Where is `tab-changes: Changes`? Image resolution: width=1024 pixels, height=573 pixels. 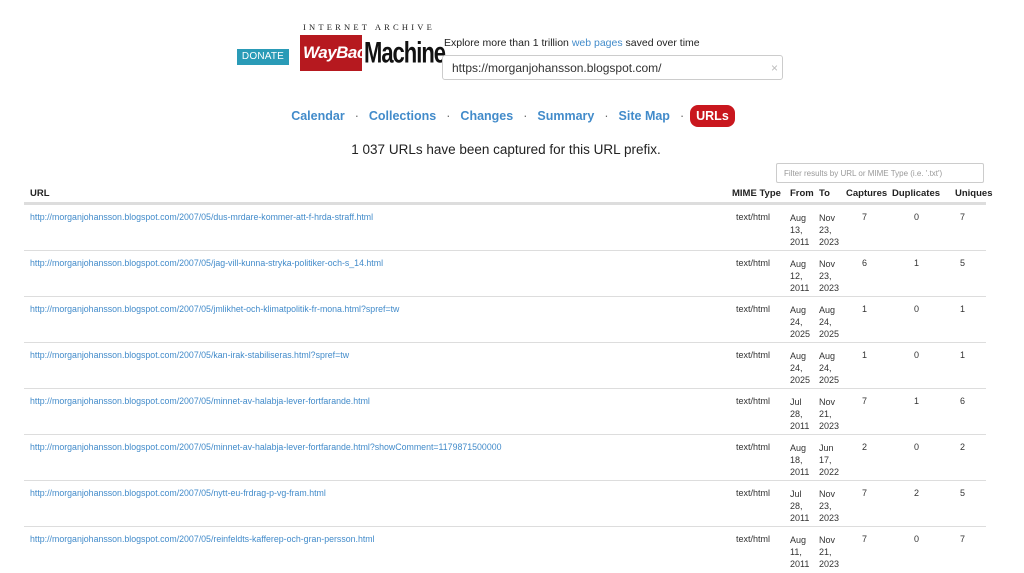 tab-changes: Changes is located at coordinates (486, 116).